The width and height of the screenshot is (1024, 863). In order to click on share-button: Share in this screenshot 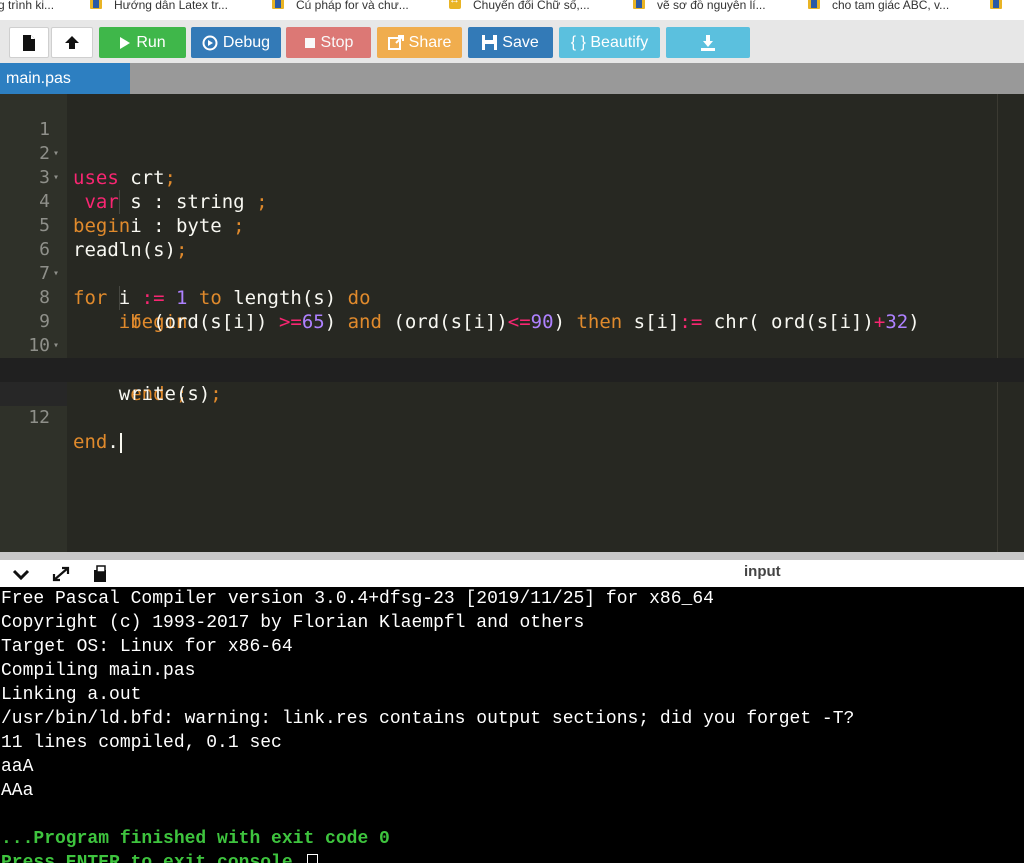, I will do `click(419, 42)`.